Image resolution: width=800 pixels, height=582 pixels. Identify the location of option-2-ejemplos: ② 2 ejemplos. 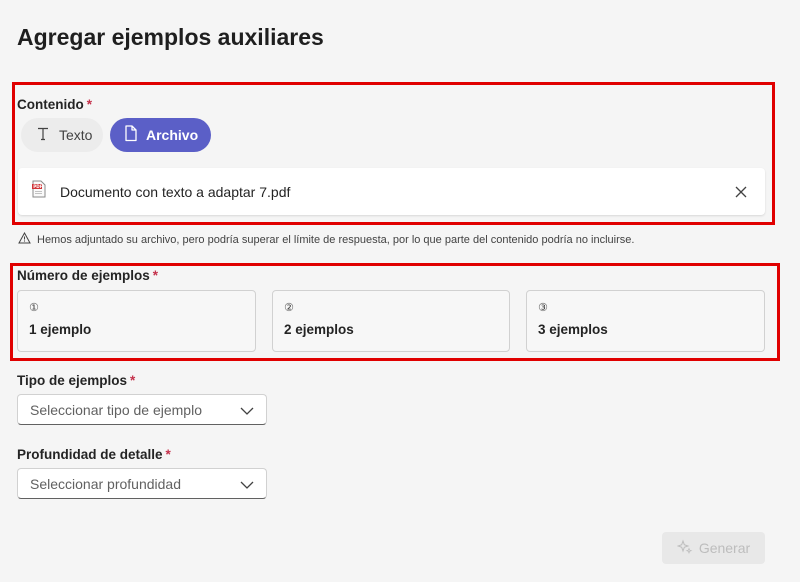
(391, 321).